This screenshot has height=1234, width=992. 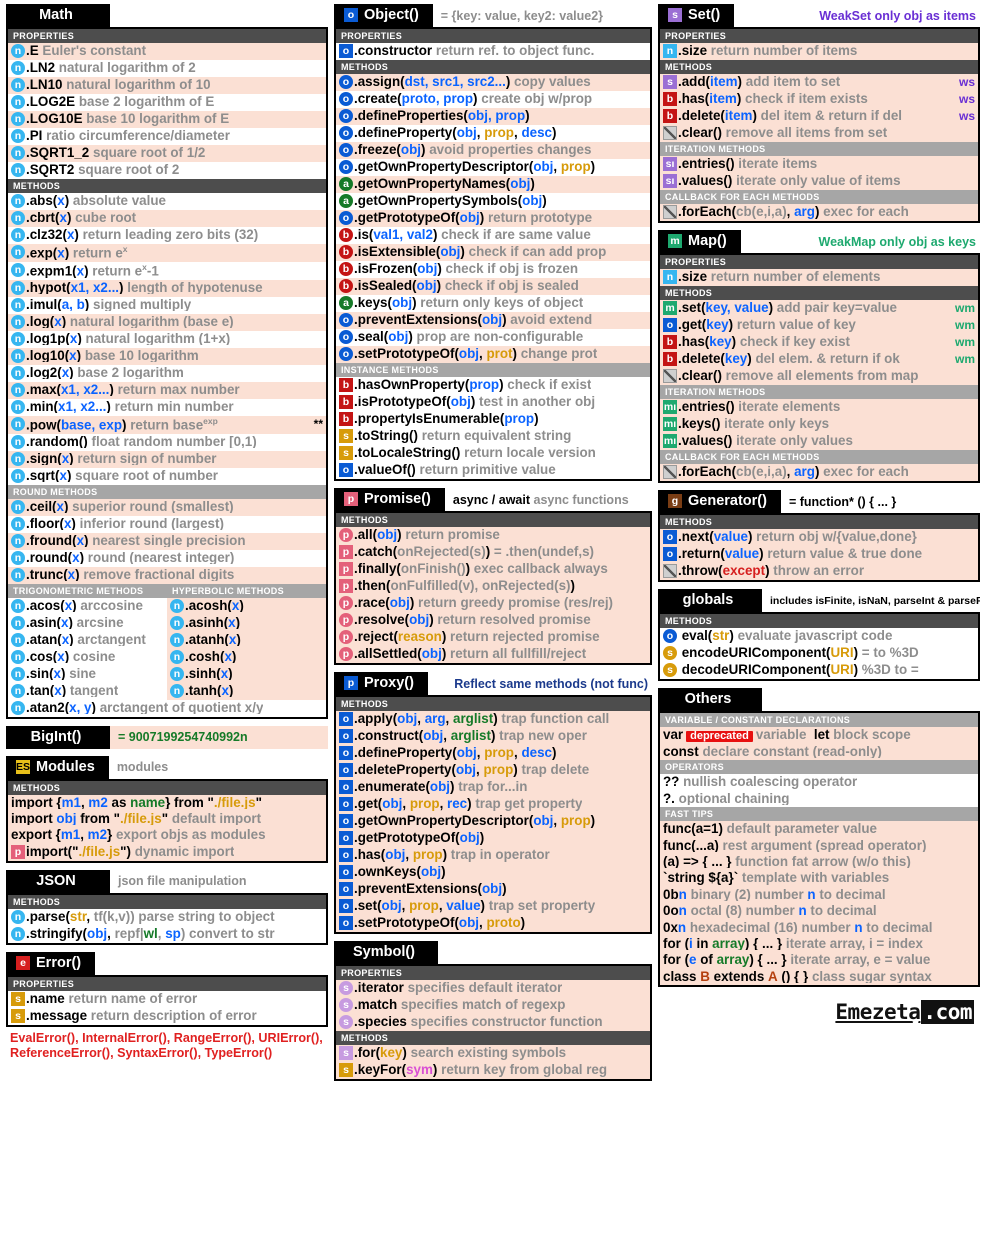 I want to click on card-object-header: o Object() = {key: value, key2: value2}, so click(x=493, y=15).